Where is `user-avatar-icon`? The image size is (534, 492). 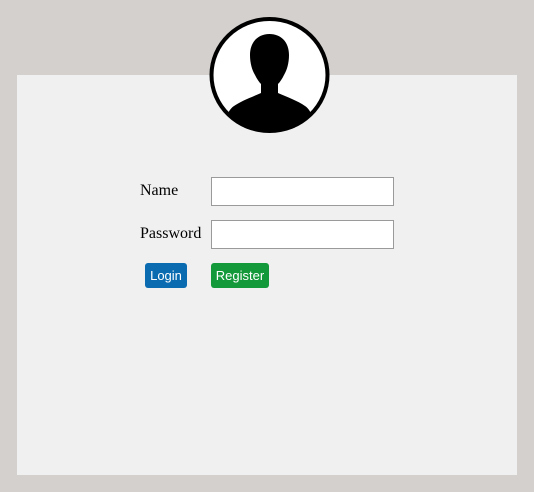 user-avatar-icon is located at coordinates (269, 75).